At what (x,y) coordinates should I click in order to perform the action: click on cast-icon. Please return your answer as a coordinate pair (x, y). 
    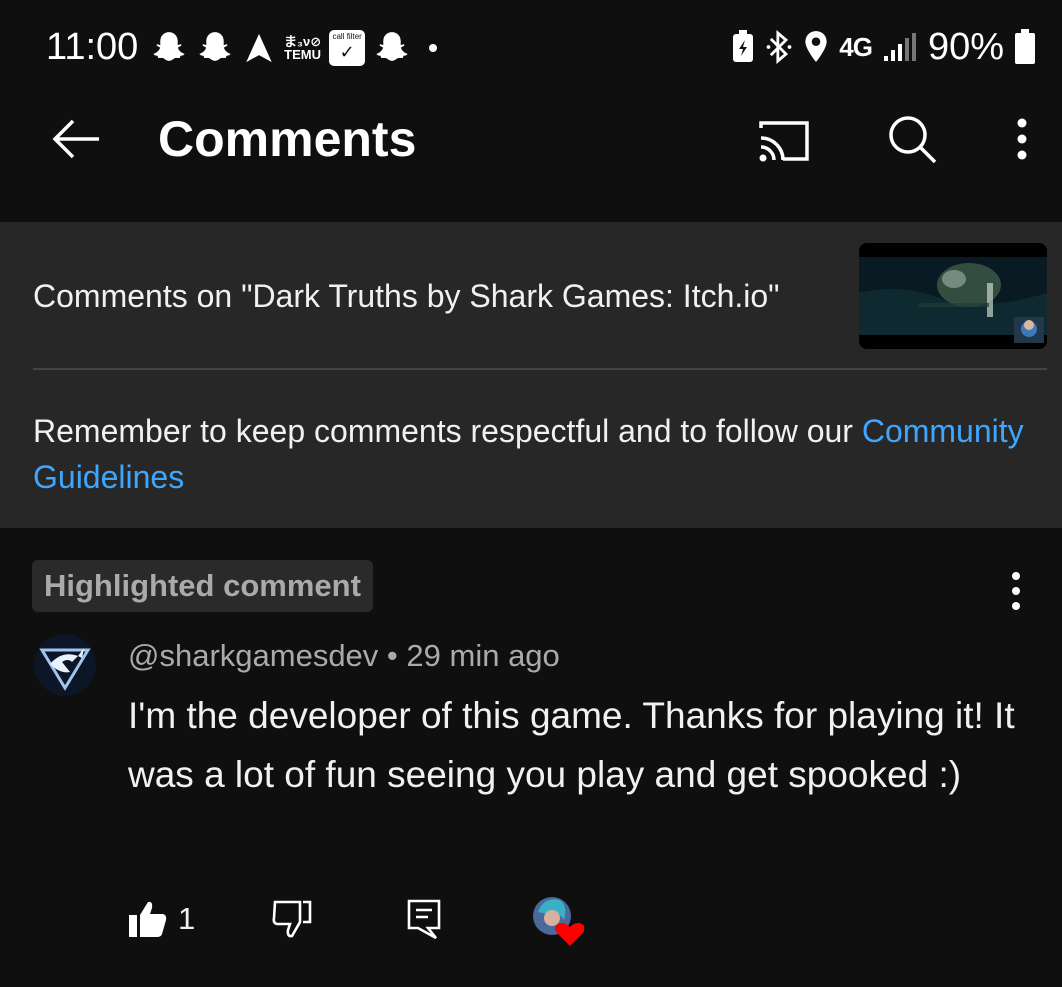
    Looking at the image, I should click on (784, 141).